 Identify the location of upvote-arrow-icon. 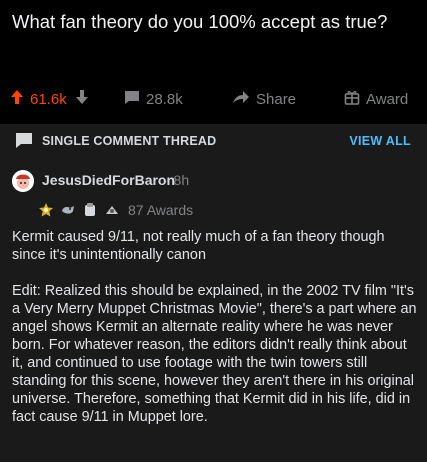
(17, 99).